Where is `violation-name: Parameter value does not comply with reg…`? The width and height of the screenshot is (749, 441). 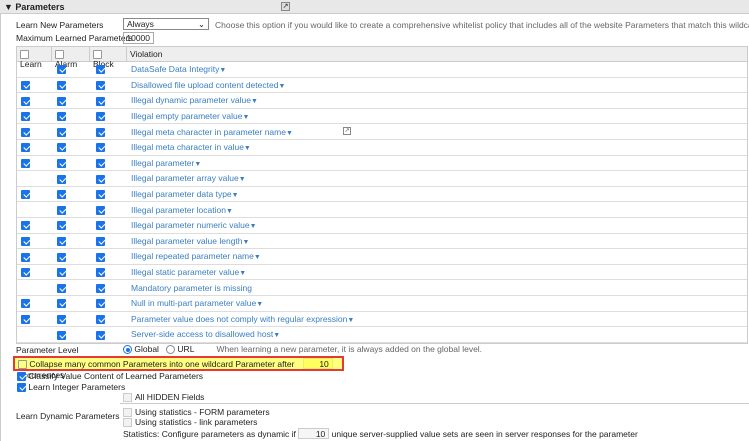 violation-name: Parameter value does not comply with reg… is located at coordinates (239, 319).